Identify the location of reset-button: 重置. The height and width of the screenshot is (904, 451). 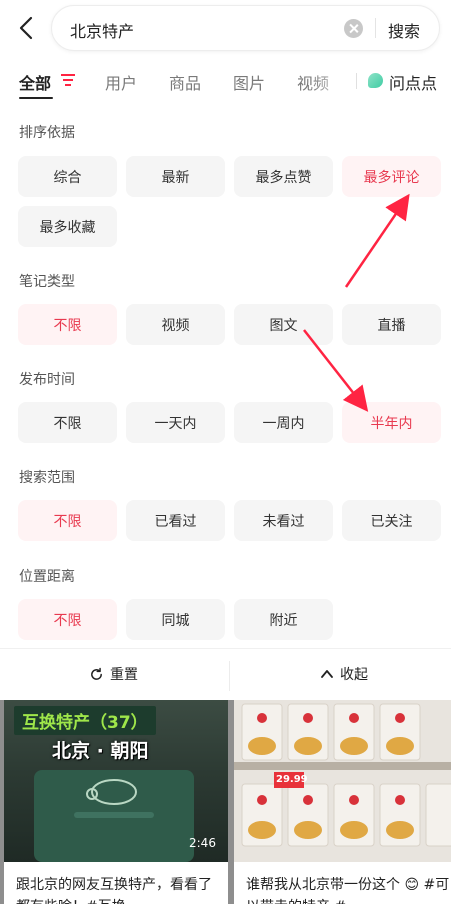
(113, 674).